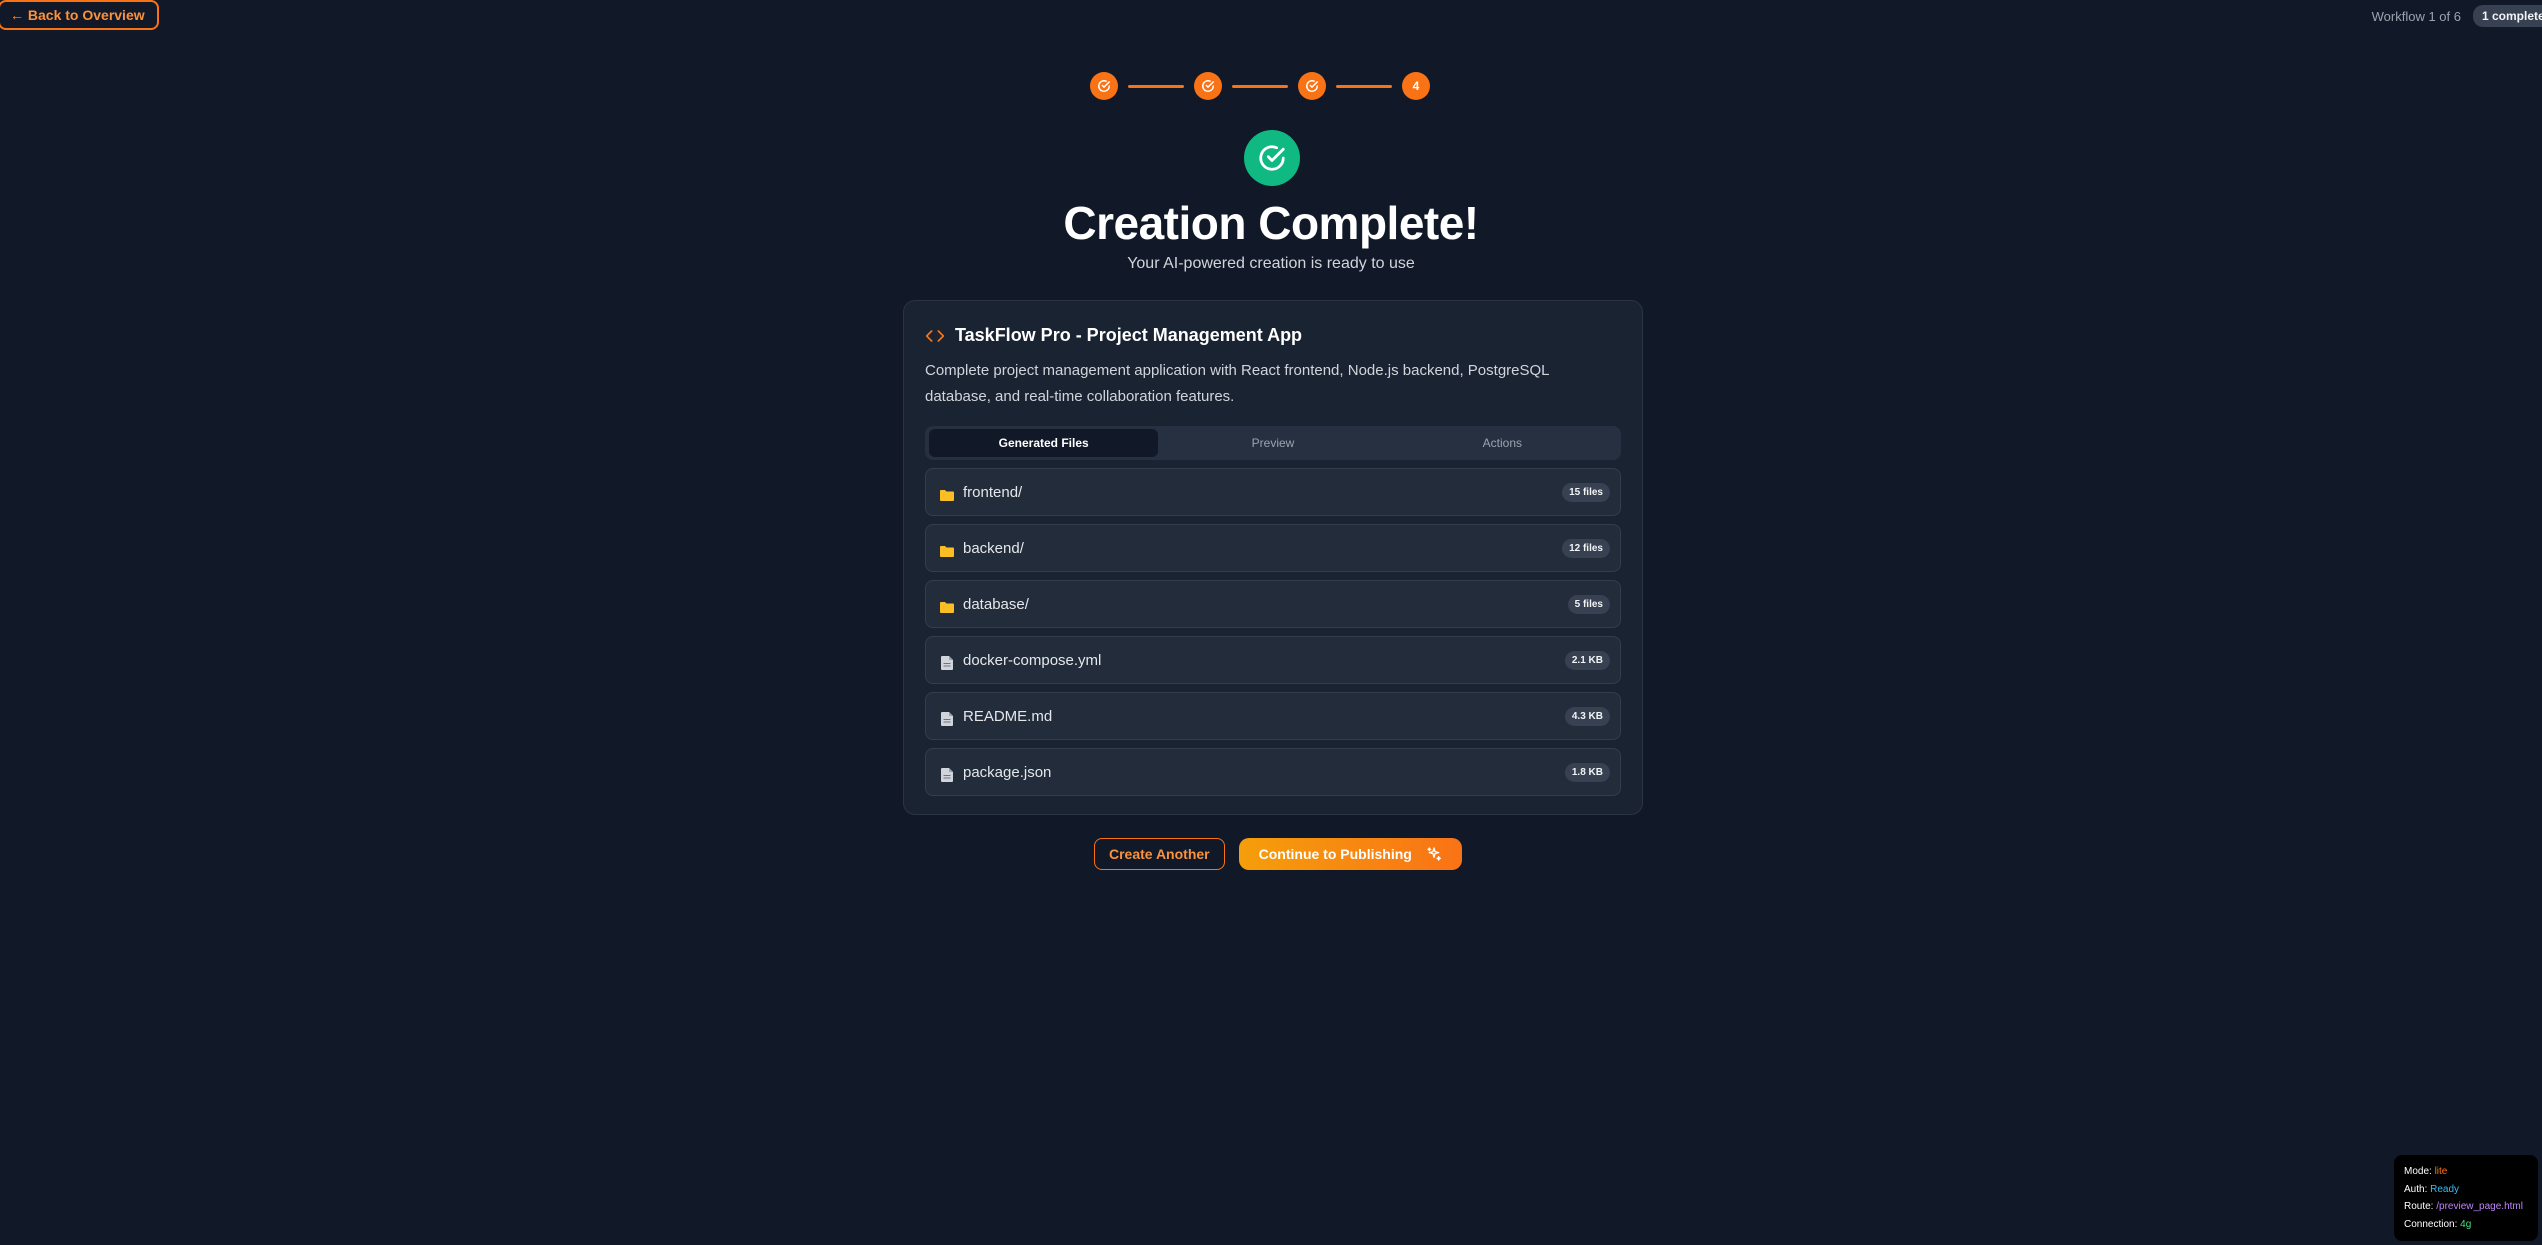  I want to click on workflow-progress-label: Workflow 1 of 6, so click(2416, 16).